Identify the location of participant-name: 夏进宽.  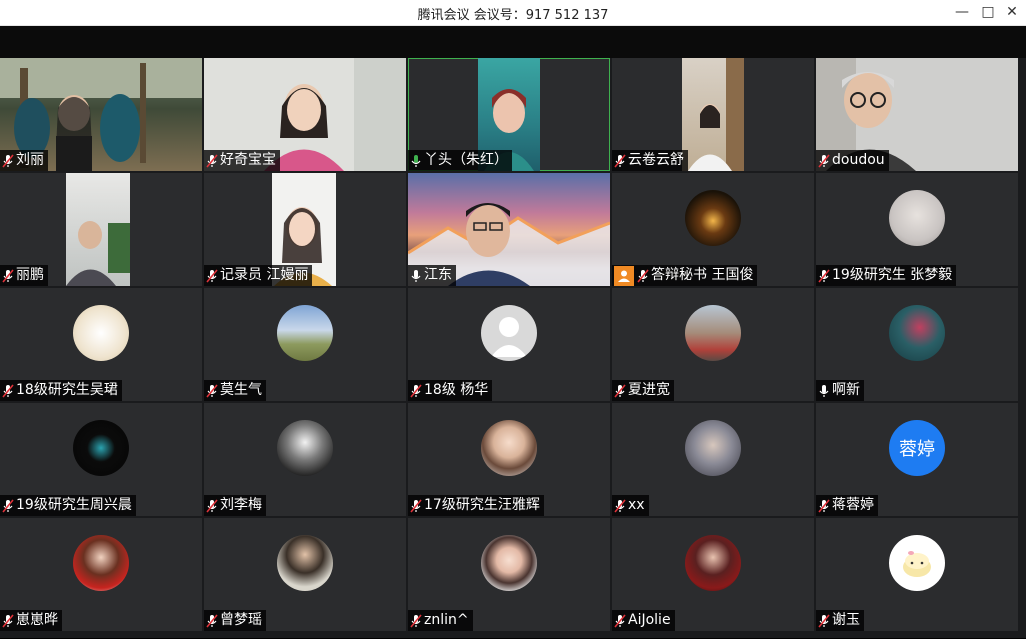
(649, 390).